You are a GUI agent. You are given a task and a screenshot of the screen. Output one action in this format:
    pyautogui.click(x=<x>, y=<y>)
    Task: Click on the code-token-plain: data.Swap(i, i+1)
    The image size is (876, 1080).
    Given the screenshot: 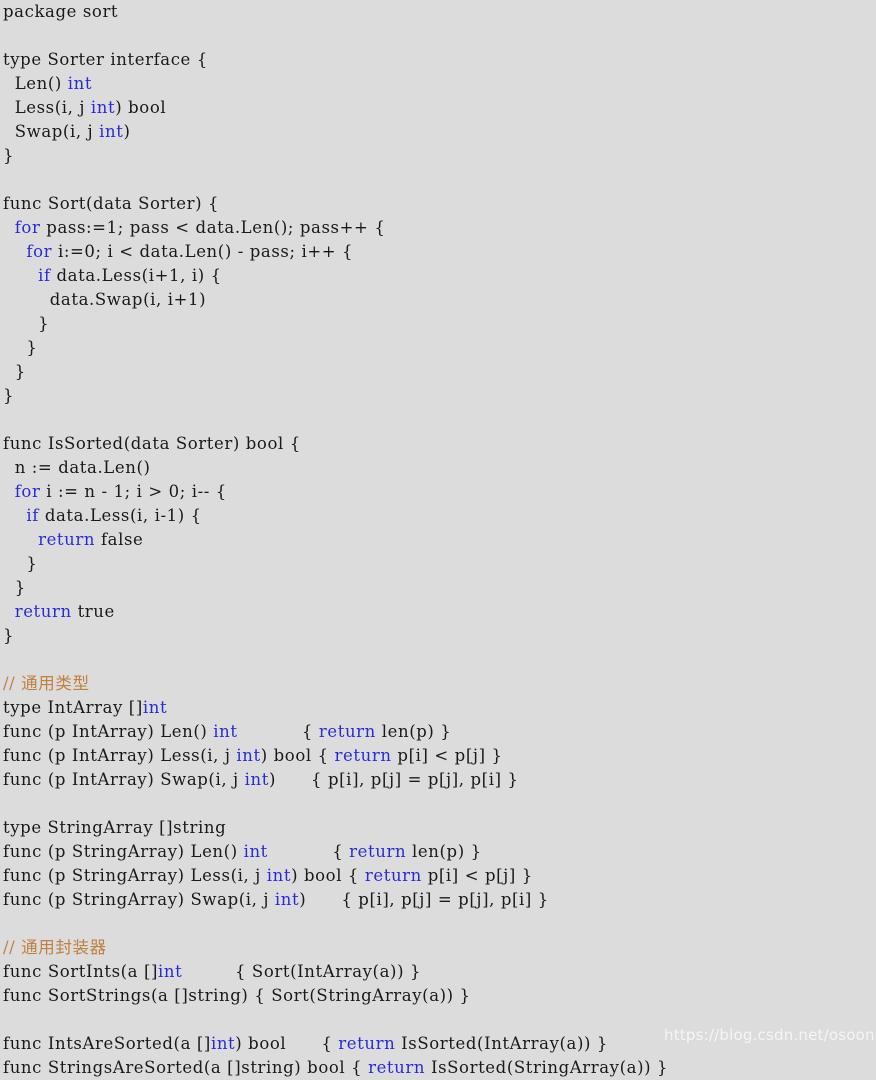 What is the action you would take?
    pyautogui.click(x=105, y=299)
    